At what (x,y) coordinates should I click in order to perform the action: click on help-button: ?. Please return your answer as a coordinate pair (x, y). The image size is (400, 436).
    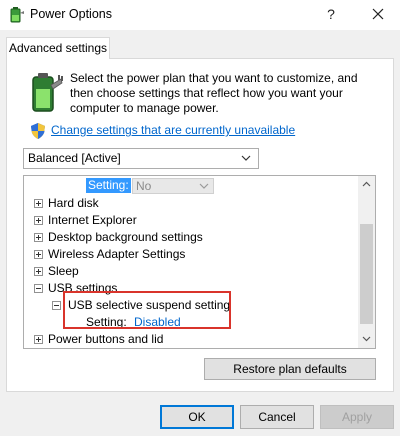
    Looking at the image, I should click on (331, 14).